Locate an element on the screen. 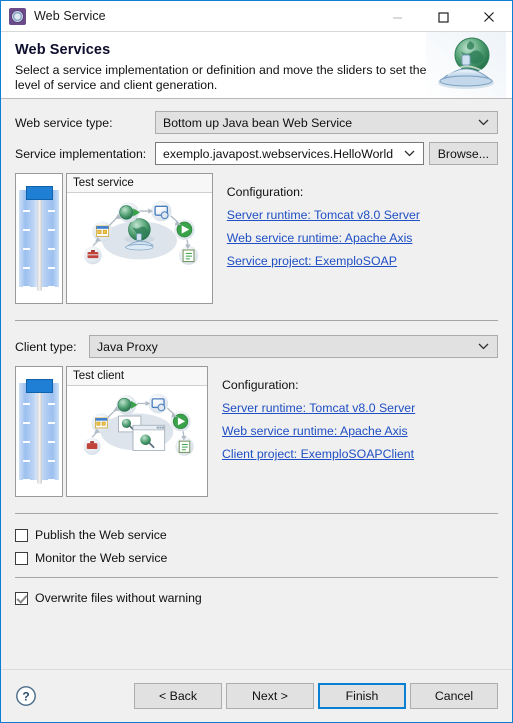 This screenshot has height=723, width=513. maximize-icon is located at coordinates (443, 17).